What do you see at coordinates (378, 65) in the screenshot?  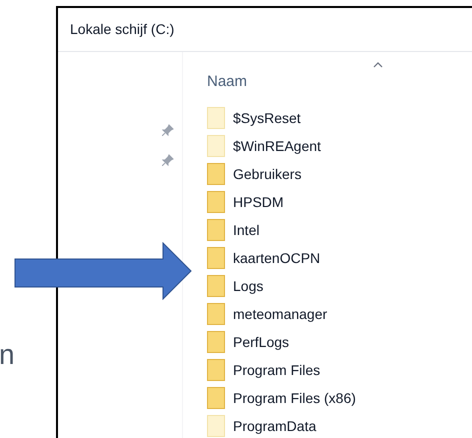 I see `sort-caret-icon` at bounding box center [378, 65].